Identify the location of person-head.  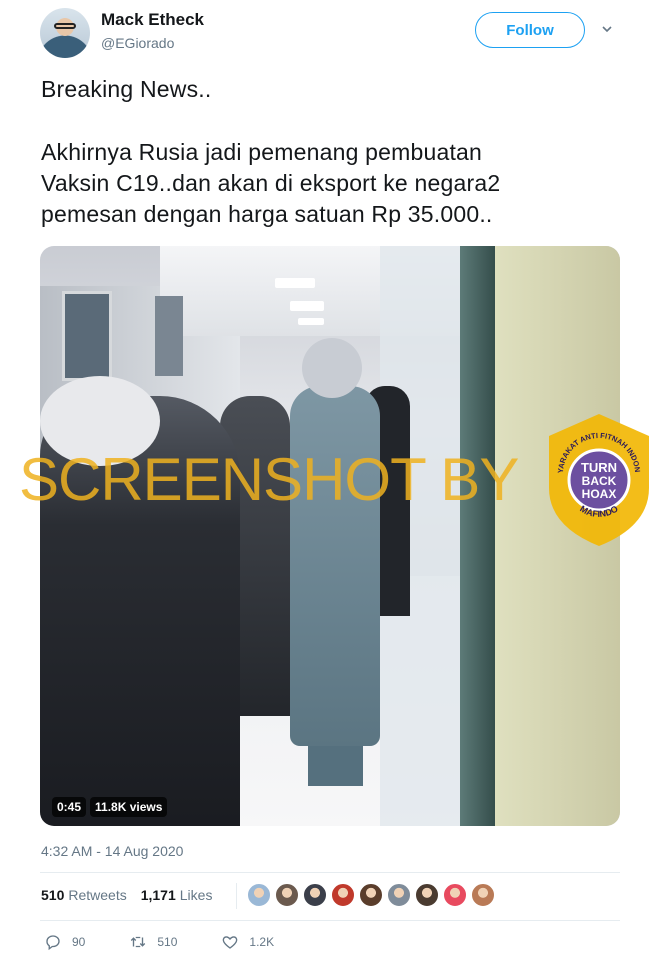
(332, 368).